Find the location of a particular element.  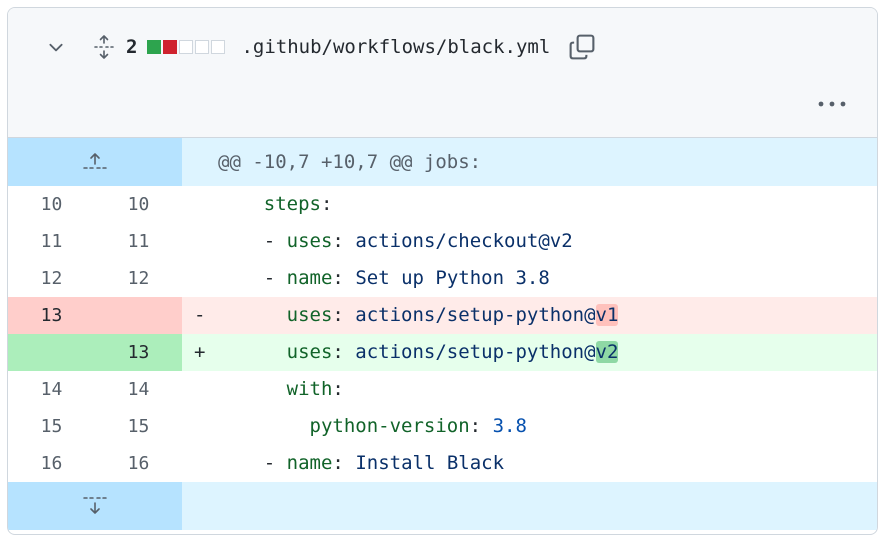

code-token: steps is located at coordinates (292, 204).